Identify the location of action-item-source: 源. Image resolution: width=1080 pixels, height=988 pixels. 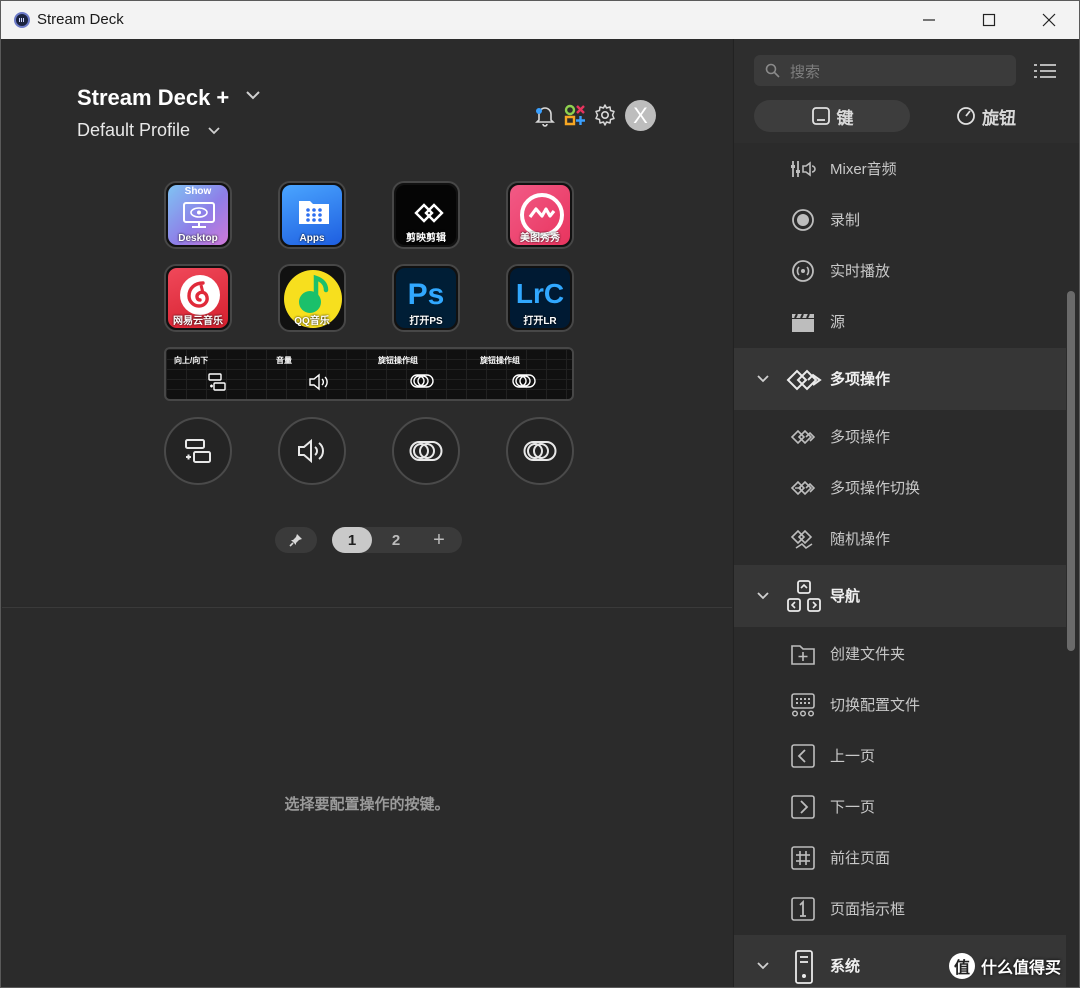
(900, 321).